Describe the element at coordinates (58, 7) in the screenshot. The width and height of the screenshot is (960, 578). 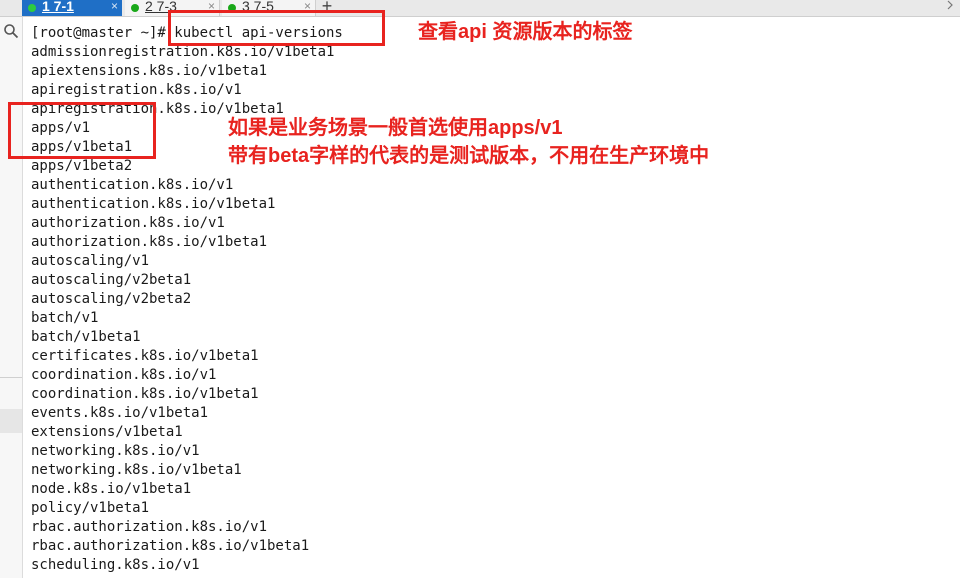
I see `tab-label: 1 7-1` at that location.